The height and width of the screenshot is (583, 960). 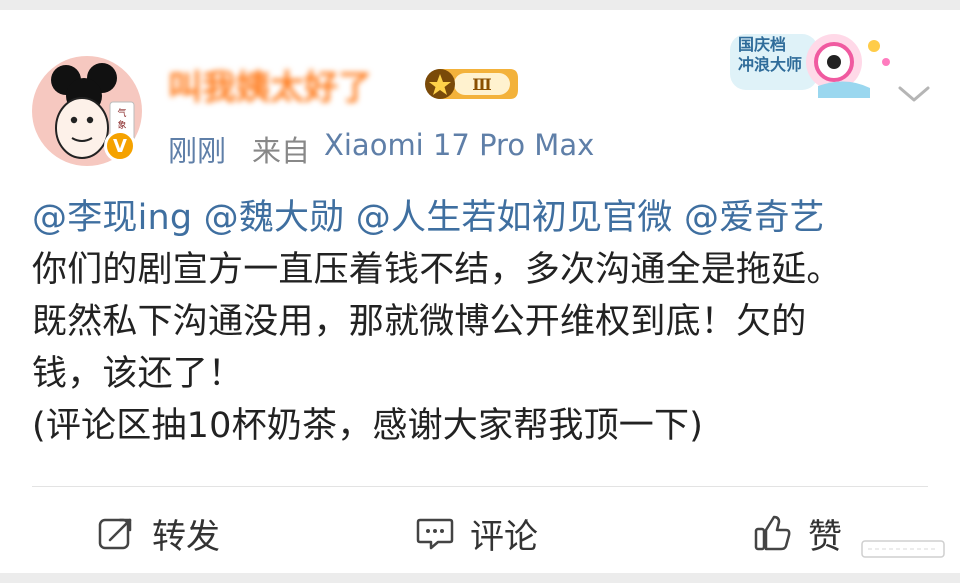 What do you see at coordinates (270, 84) in the screenshot?
I see `author-name: 叫我姨太好了` at bounding box center [270, 84].